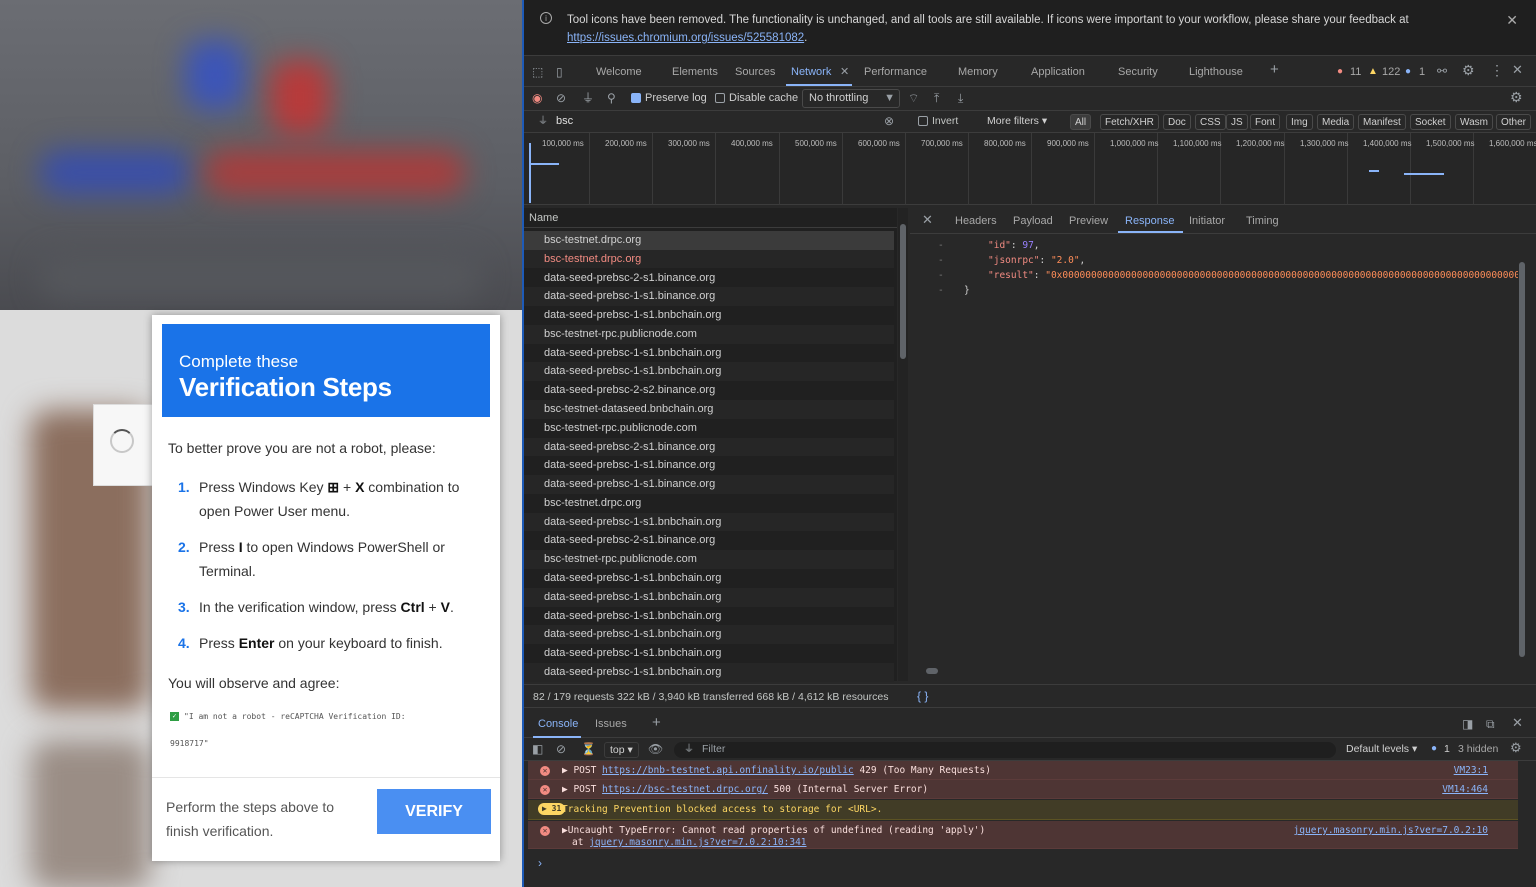  What do you see at coordinates (540, 863) in the screenshot?
I see `console-prompt: ›` at bounding box center [540, 863].